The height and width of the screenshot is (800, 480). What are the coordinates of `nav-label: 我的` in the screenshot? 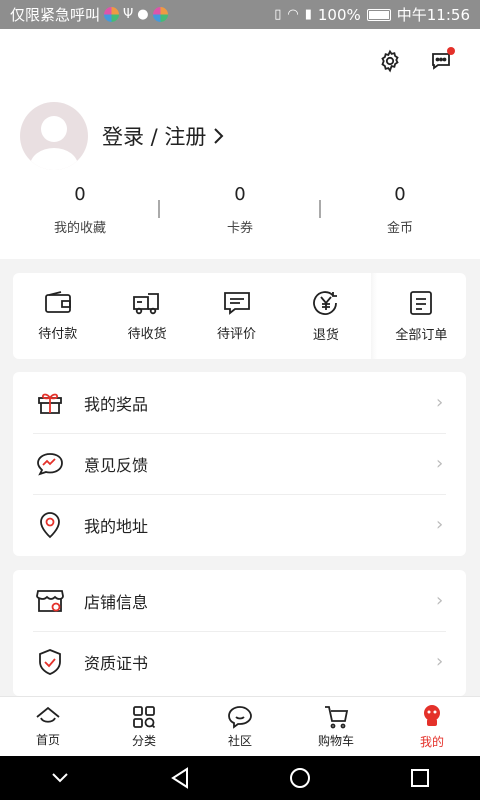 It's located at (431, 741).